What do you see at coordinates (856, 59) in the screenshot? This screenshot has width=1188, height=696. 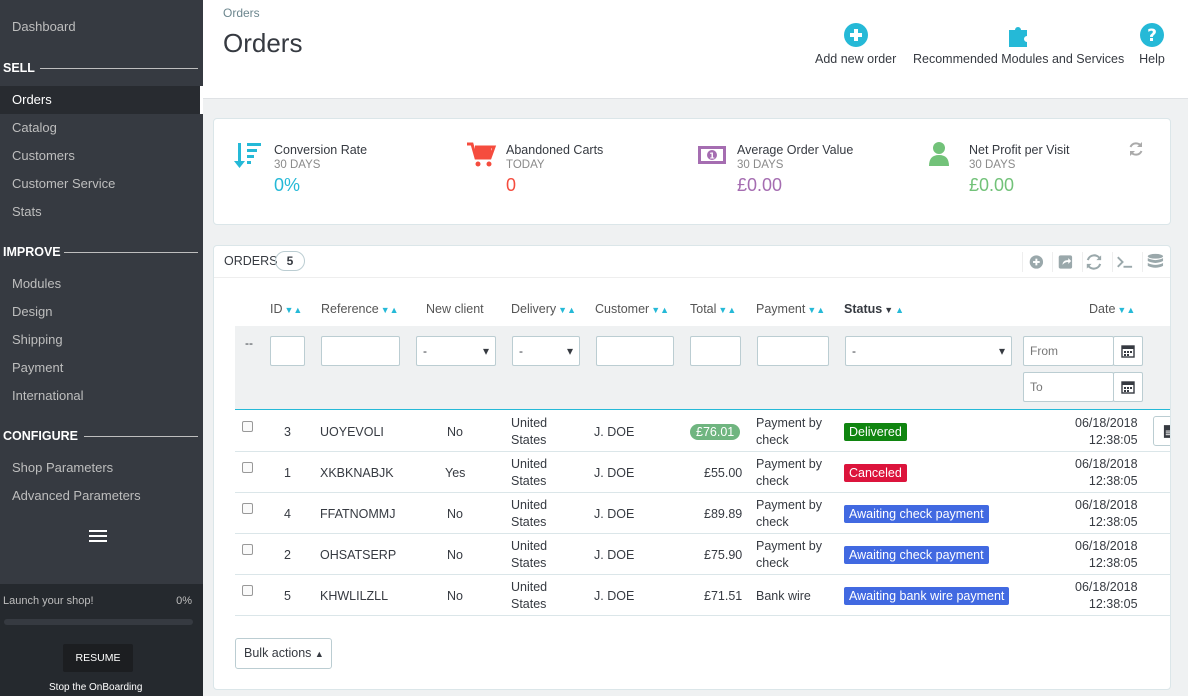 I see `add-new-order-label: Add new order` at bounding box center [856, 59].